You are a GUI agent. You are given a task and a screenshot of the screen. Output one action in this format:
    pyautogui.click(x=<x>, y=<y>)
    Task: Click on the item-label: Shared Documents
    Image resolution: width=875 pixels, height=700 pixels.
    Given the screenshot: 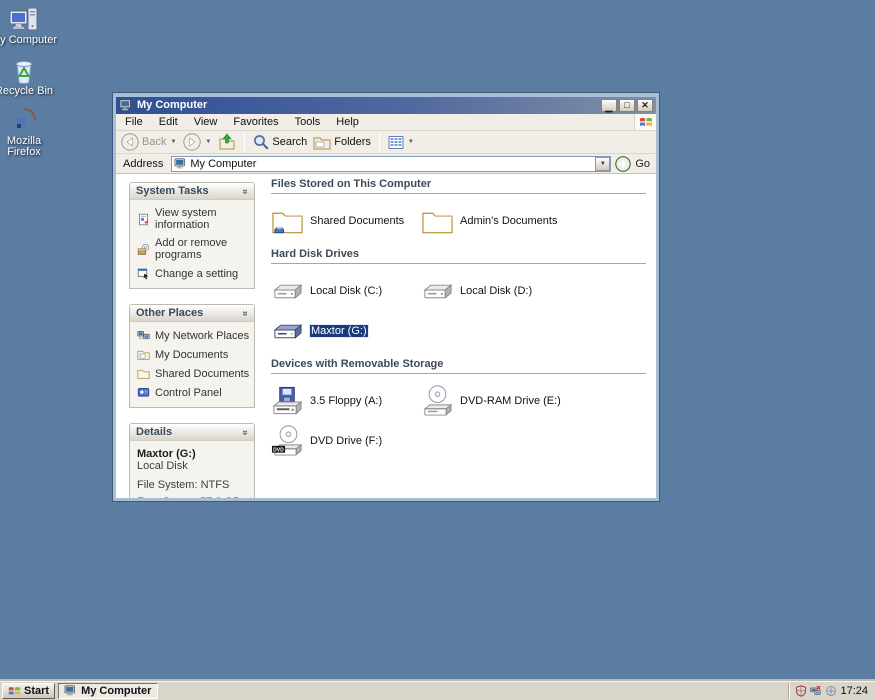 What is the action you would take?
    pyautogui.click(x=357, y=221)
    